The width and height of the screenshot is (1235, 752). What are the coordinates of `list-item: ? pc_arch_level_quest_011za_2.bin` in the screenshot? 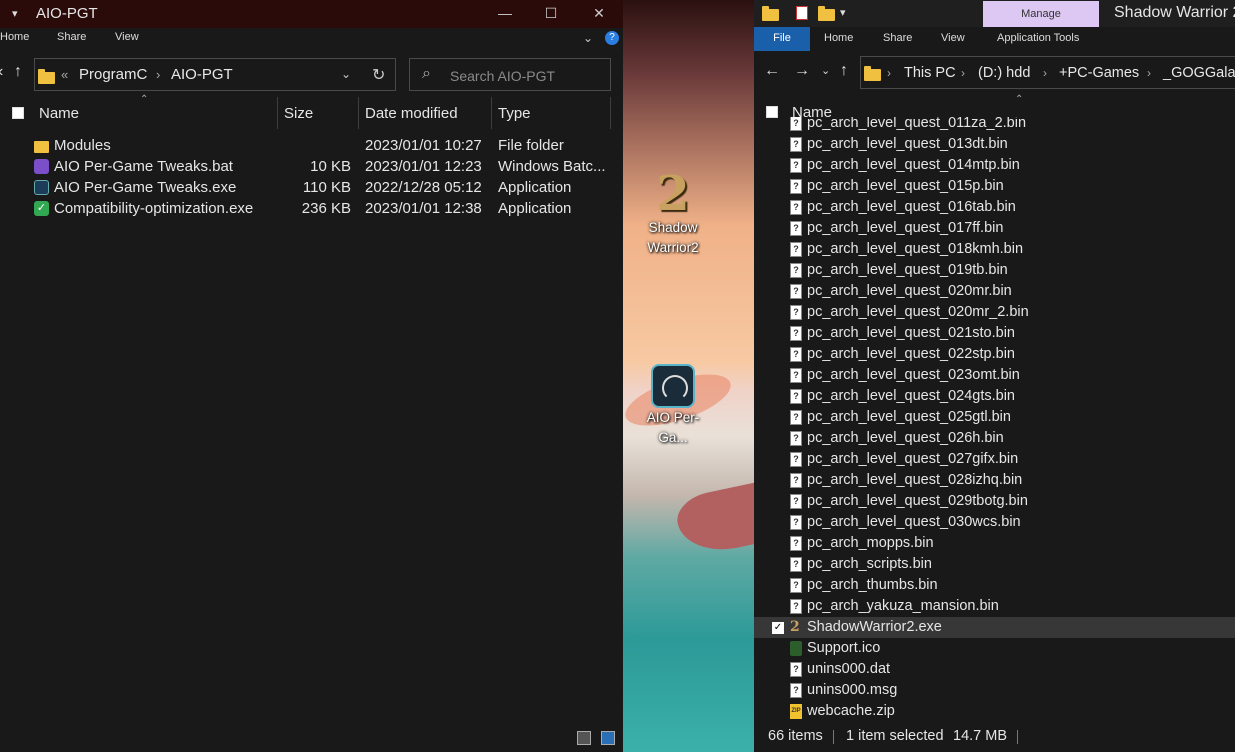 It's located at (994, 125).